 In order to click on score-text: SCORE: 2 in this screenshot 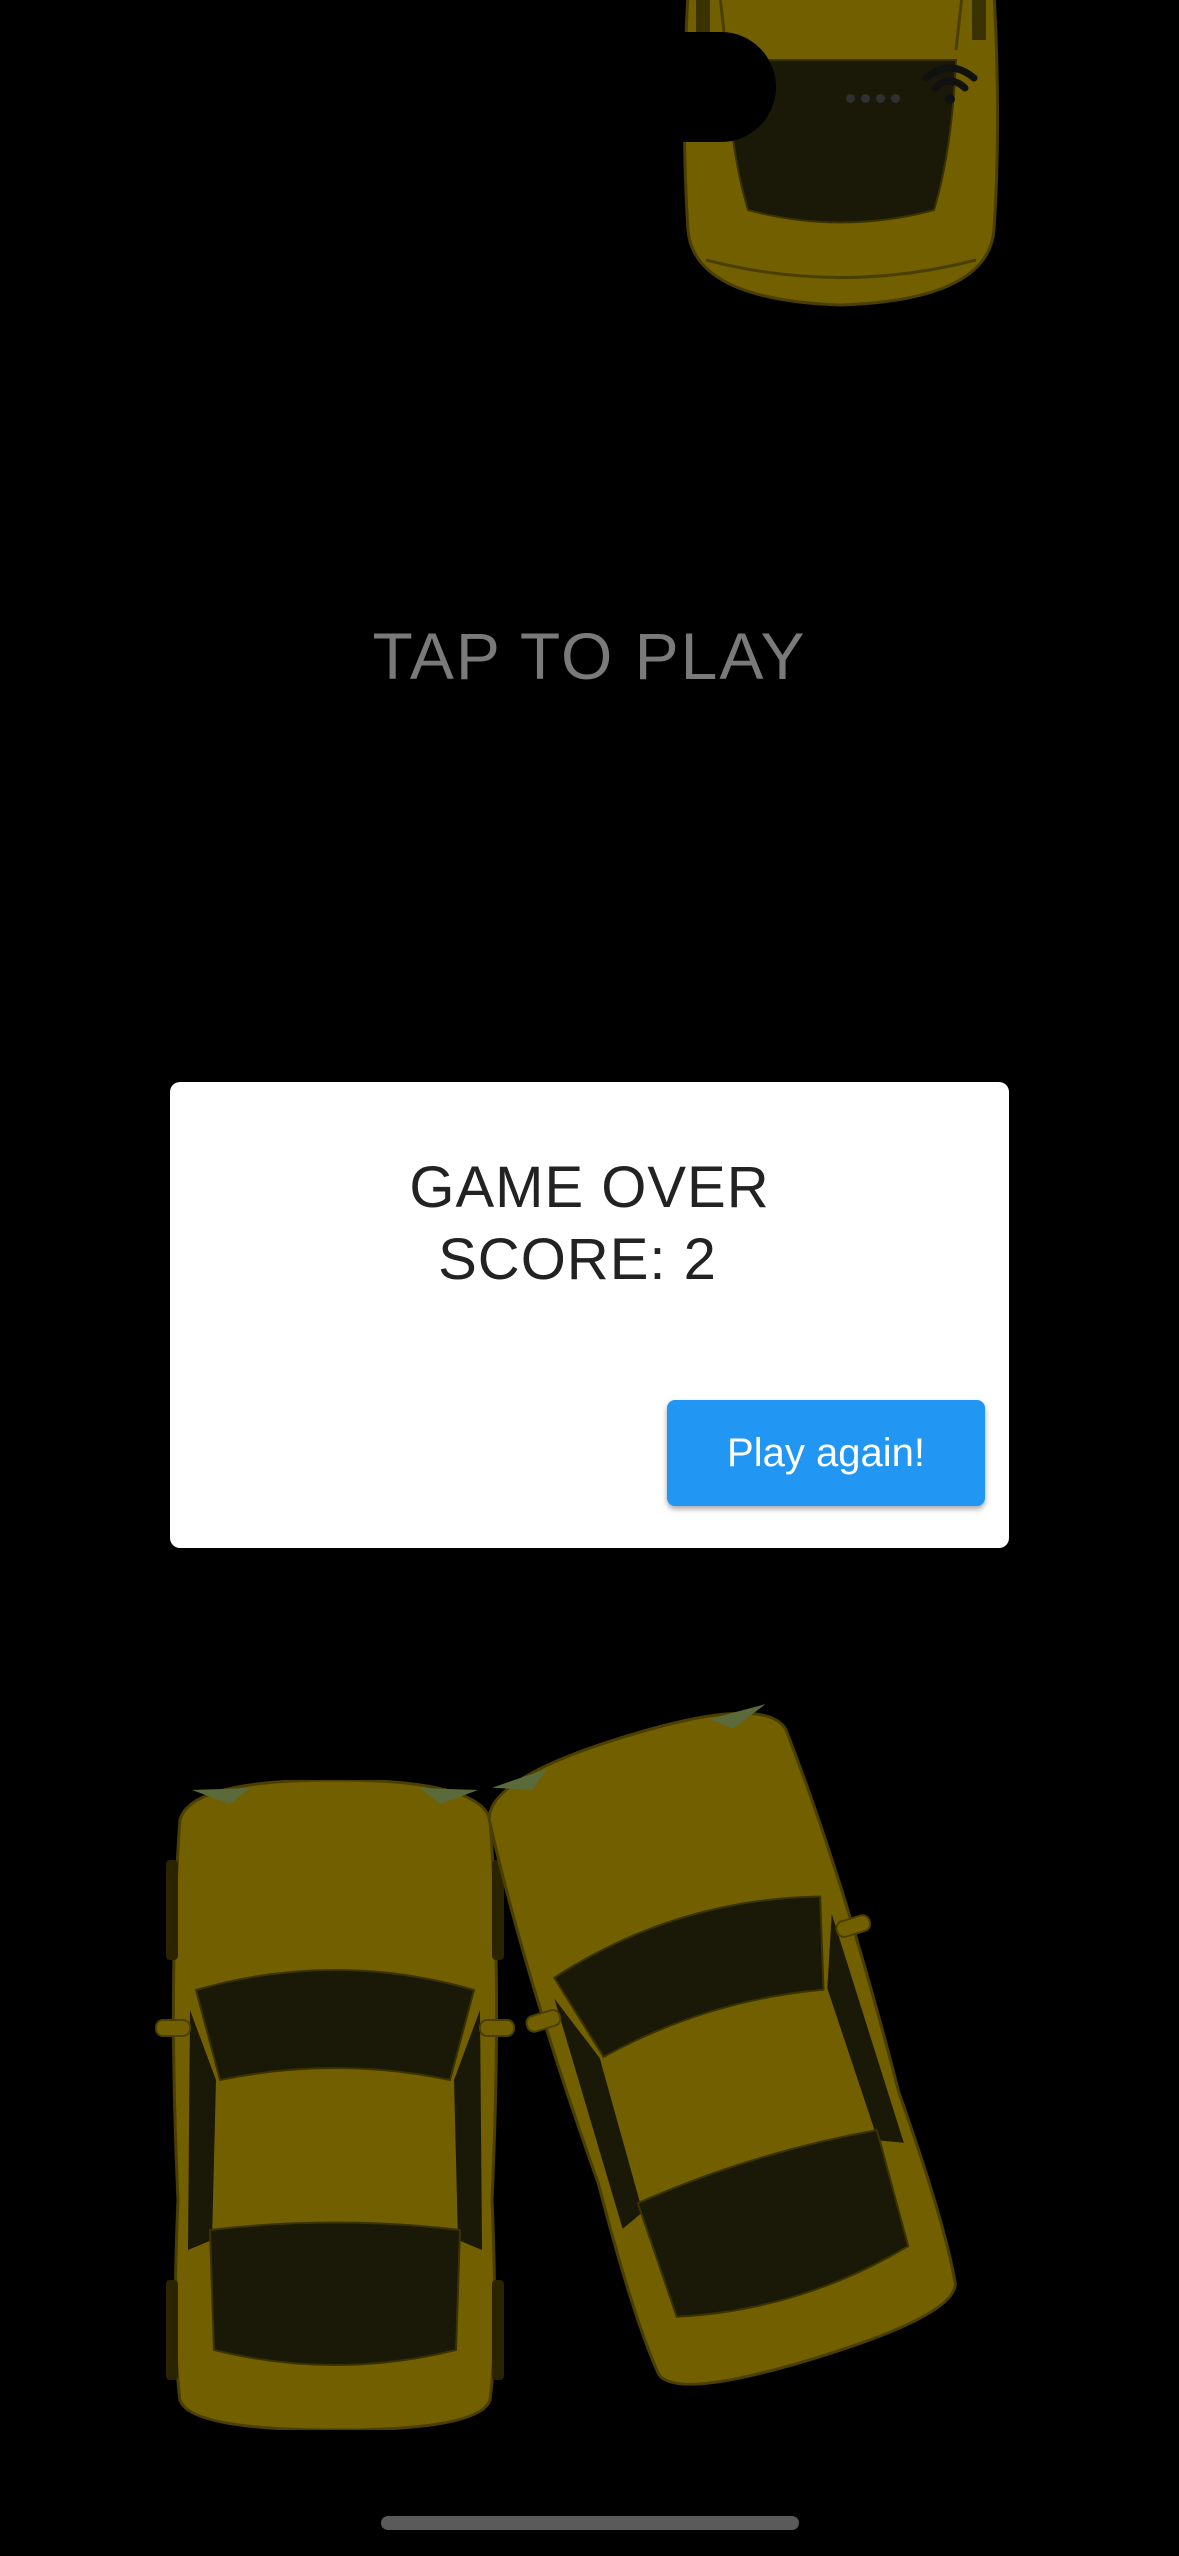, I will do `click(577, 1259)`.